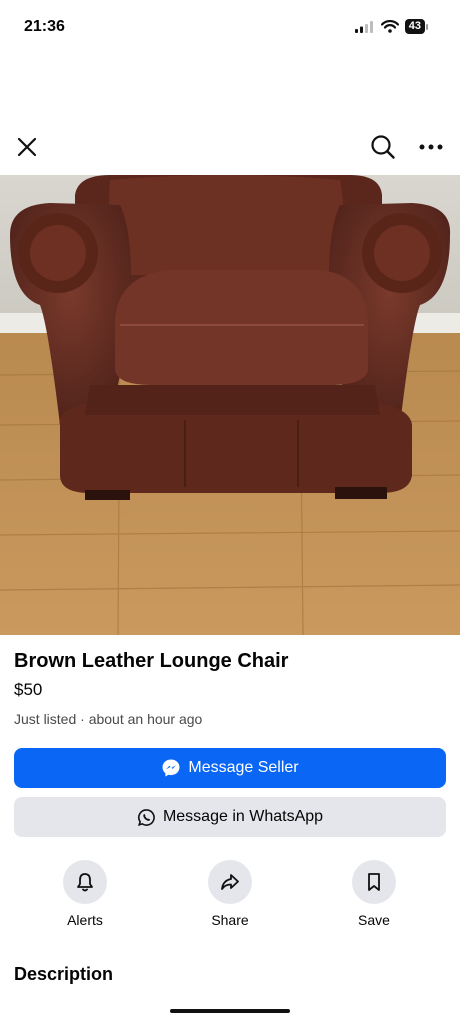 Image resolution: width=460 pixels, height=1024 pixels. I want to click on share-circle, so click(230, 882).